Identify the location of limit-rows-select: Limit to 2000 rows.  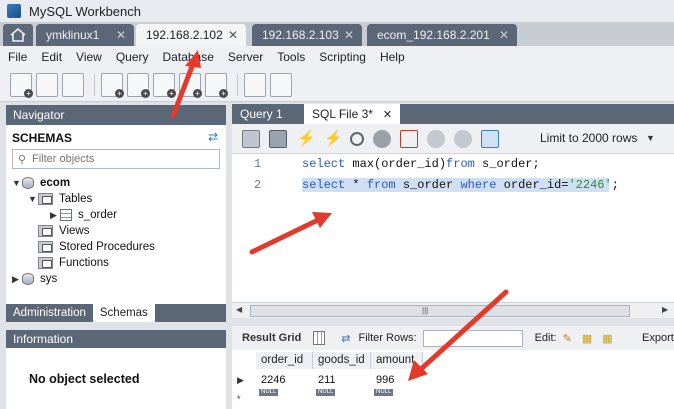
(588, 138).